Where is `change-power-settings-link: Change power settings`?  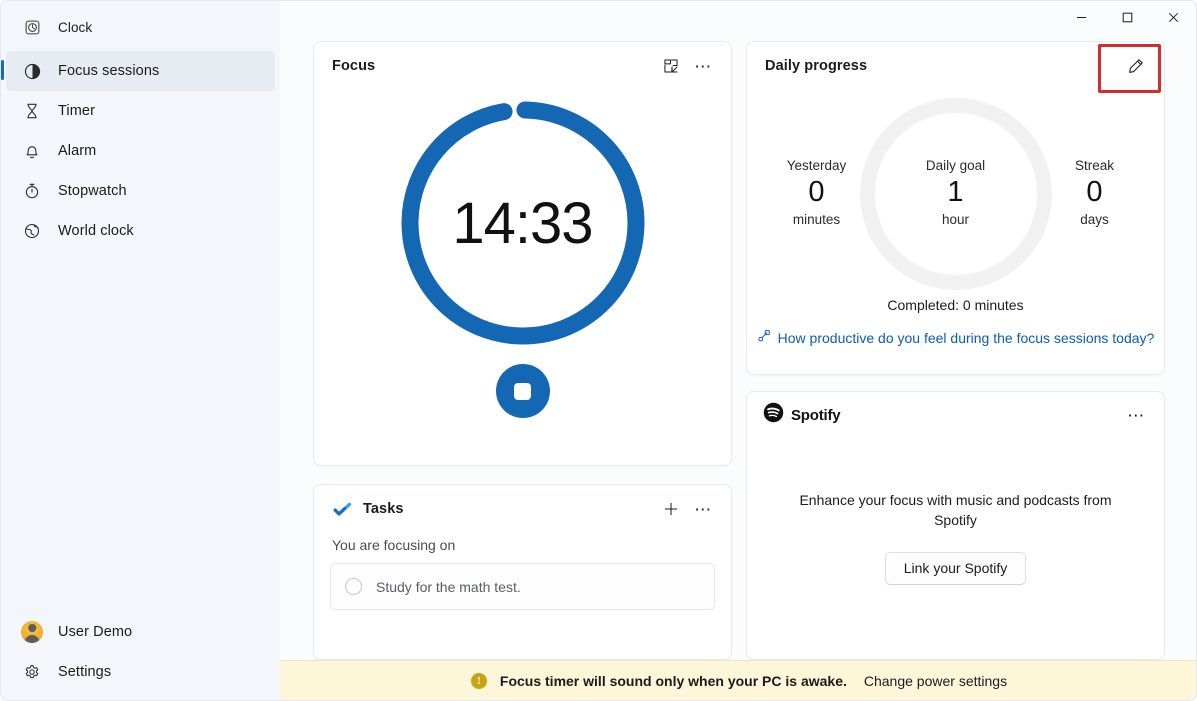
change-power-settings-link: Change power settings is located at coordinates (935, 681).